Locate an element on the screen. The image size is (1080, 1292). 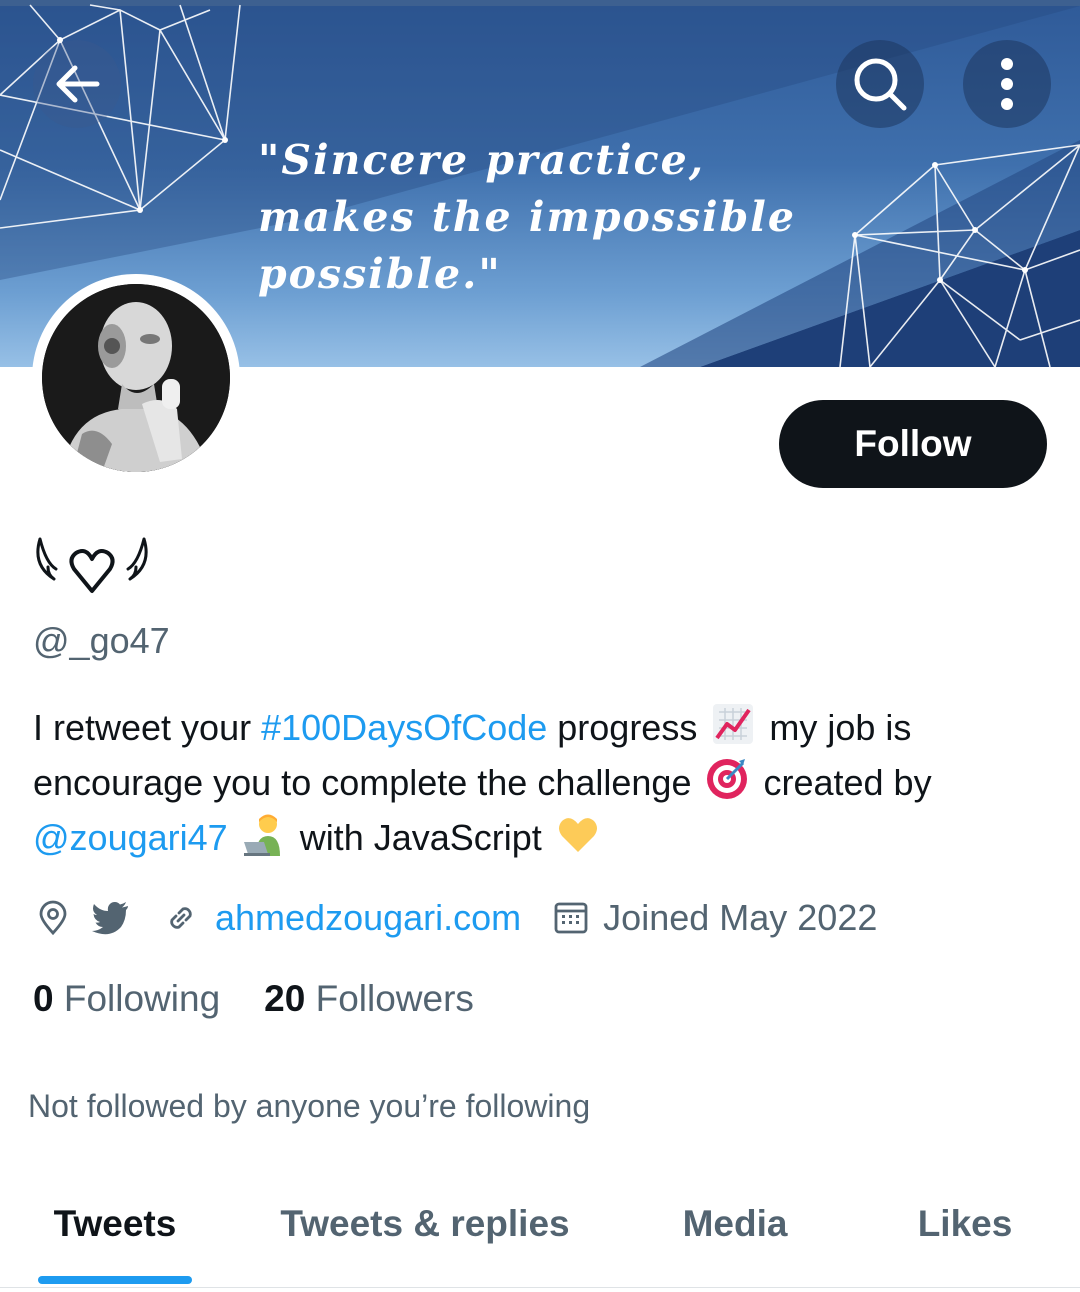
bio-text: created by is located at coordinates (842, 782).